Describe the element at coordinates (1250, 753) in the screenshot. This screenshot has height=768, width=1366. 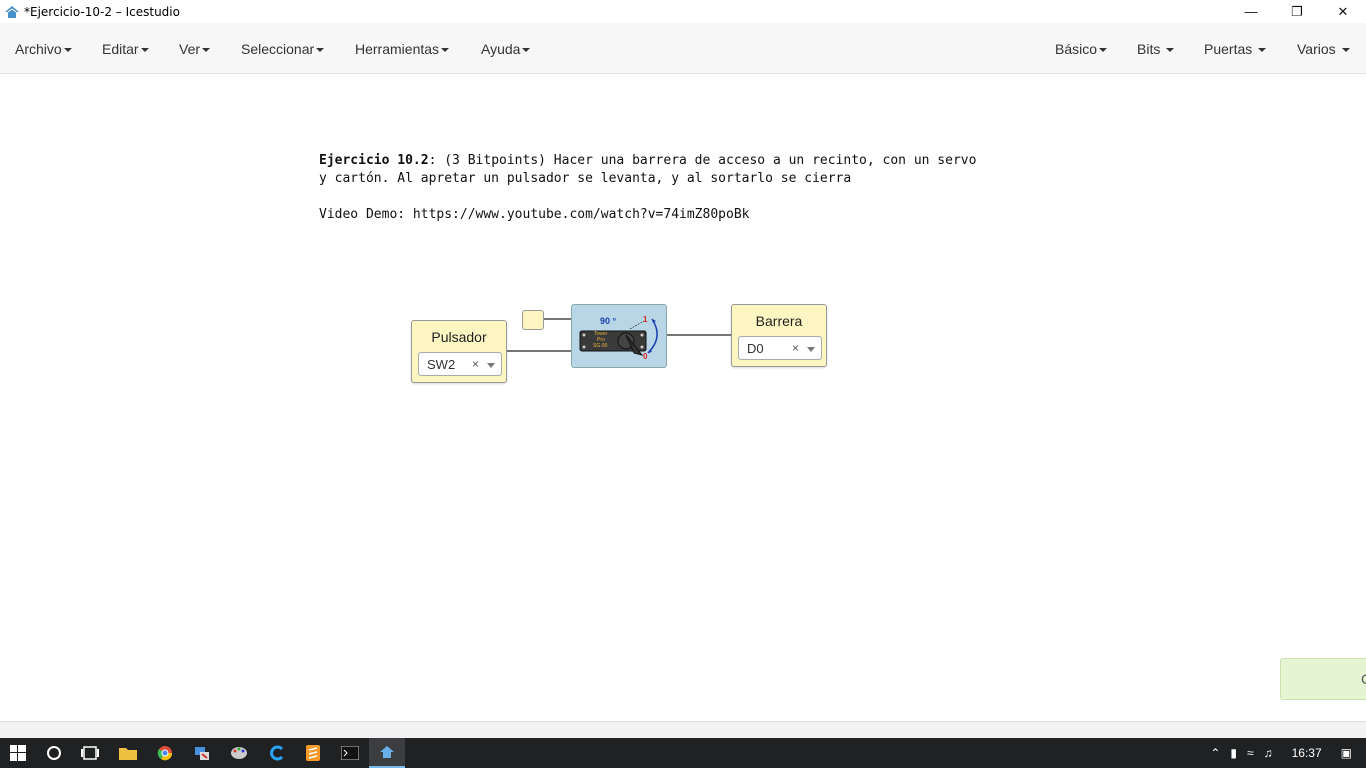
I see `wifi-icon: ≈` at that location.